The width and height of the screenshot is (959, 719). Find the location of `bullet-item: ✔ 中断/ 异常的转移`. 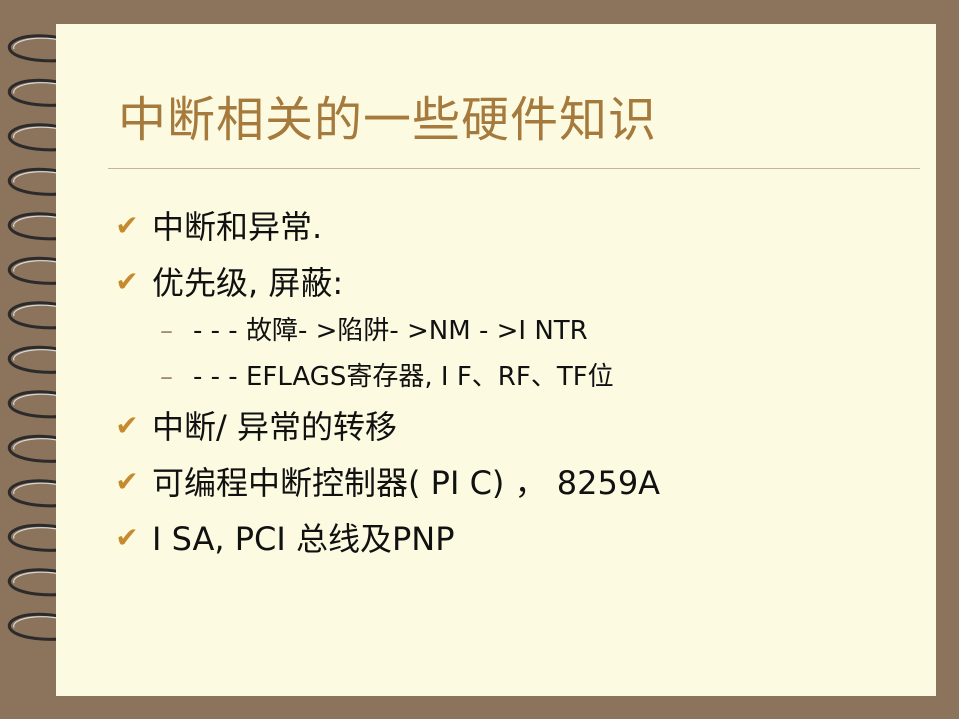

bullet-item: ✔ 中断/ 异常的转移 is located at coordinates (254, 425).